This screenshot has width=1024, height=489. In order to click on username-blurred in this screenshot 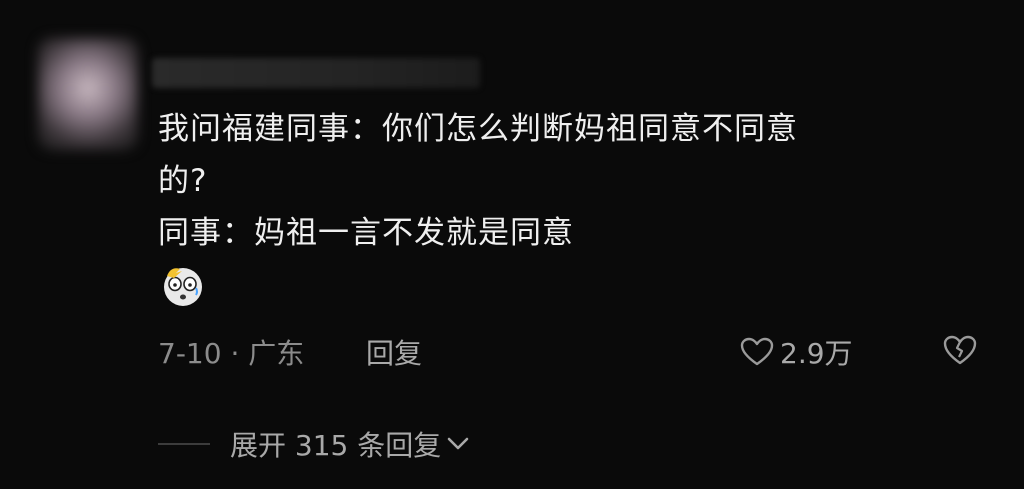, I will do `click(316, 73)`.